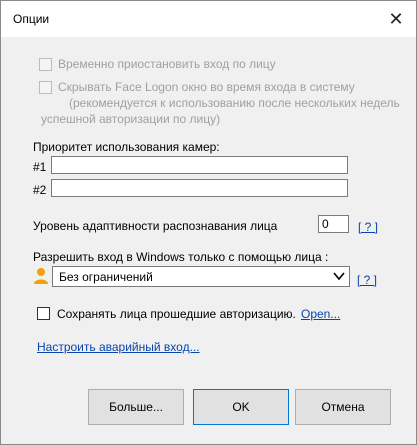  What do you see at coordinates (208, 19) in the screenshot?
I see `title-bar: Опции ✕` at bounding box center [208, 19].